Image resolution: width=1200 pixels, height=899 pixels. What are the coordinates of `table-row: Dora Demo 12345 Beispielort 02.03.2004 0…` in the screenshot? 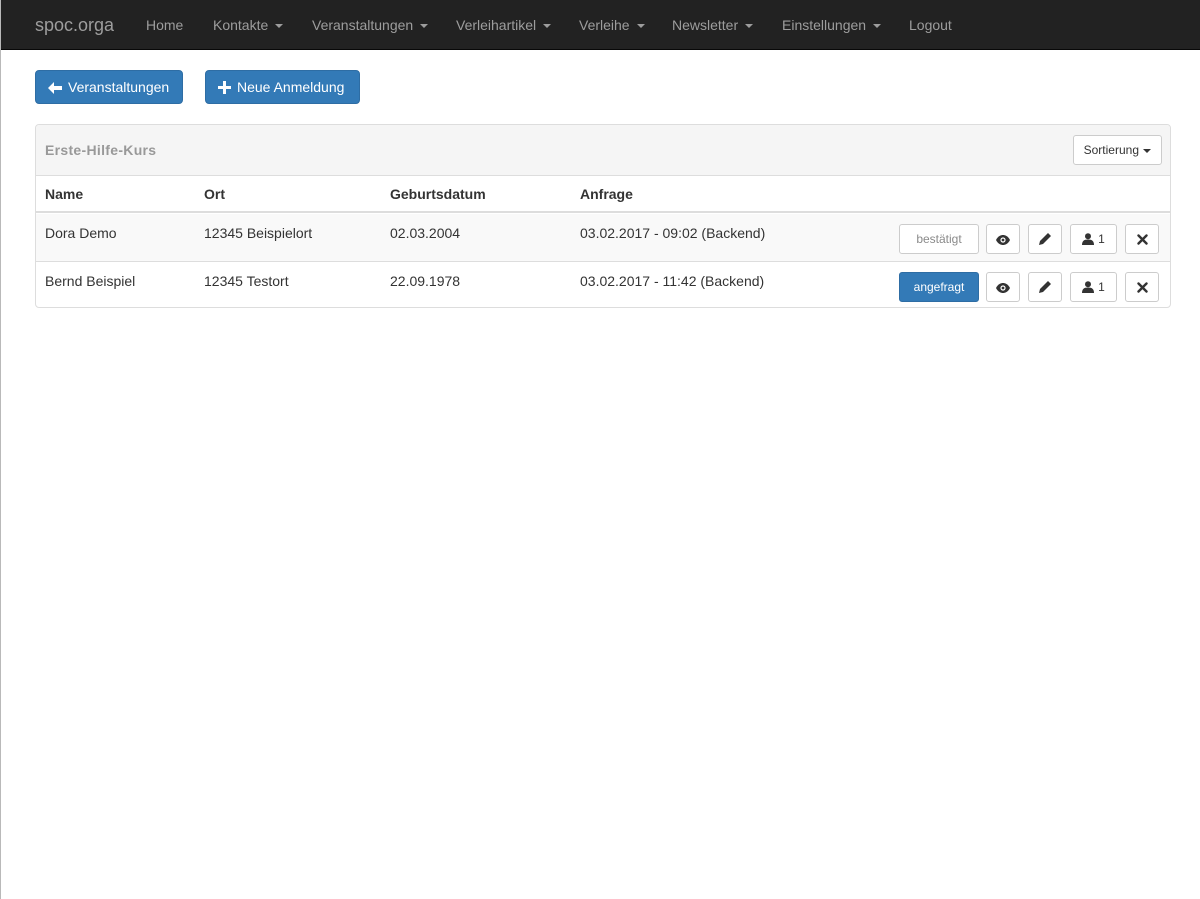 It's located at (603, 237).